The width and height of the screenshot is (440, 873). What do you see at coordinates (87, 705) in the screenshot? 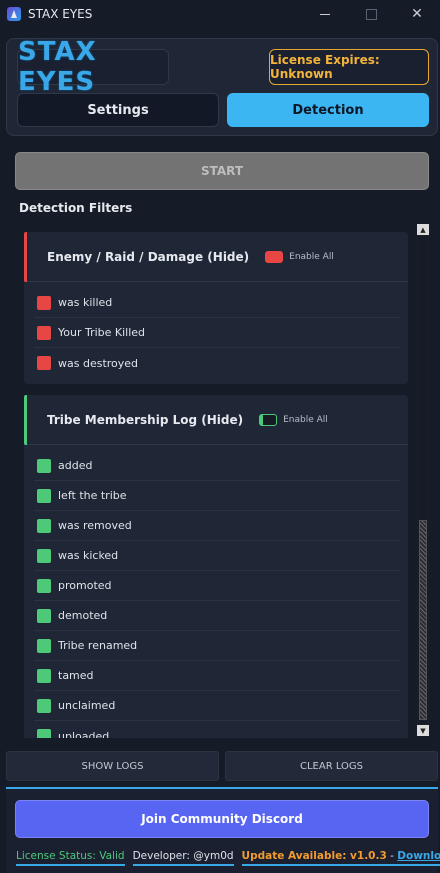
I see `filter-item-label: unclaimed` at bounding box center [87, 705].